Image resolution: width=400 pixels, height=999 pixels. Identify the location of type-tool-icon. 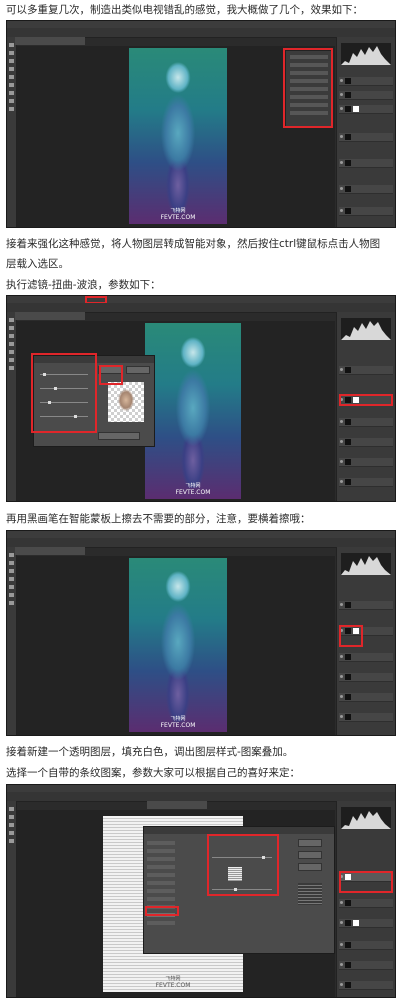
(11, 109).